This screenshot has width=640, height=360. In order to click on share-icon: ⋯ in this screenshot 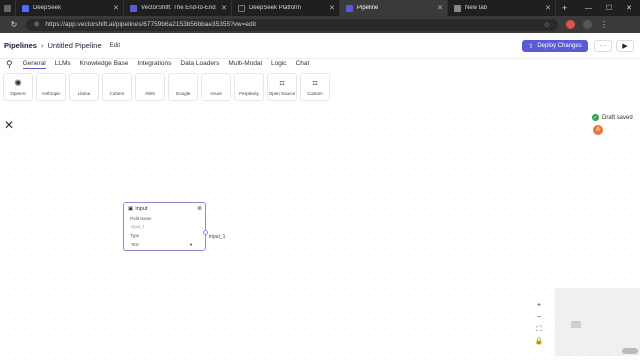, I will do `click(603, 46)`.